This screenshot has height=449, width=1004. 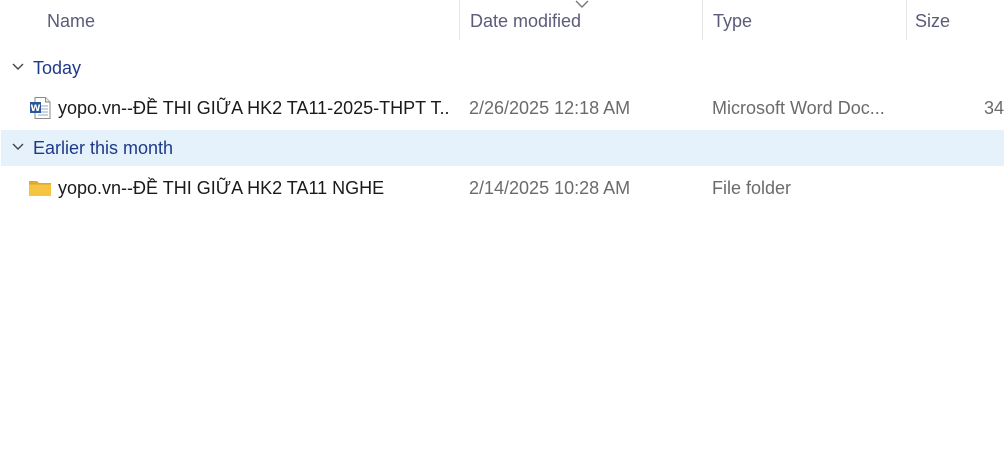 What do you see at coordinates (733, 21) in the screenshot?
I see `column-header-type-label: Type` at bounding box center [733, 21].